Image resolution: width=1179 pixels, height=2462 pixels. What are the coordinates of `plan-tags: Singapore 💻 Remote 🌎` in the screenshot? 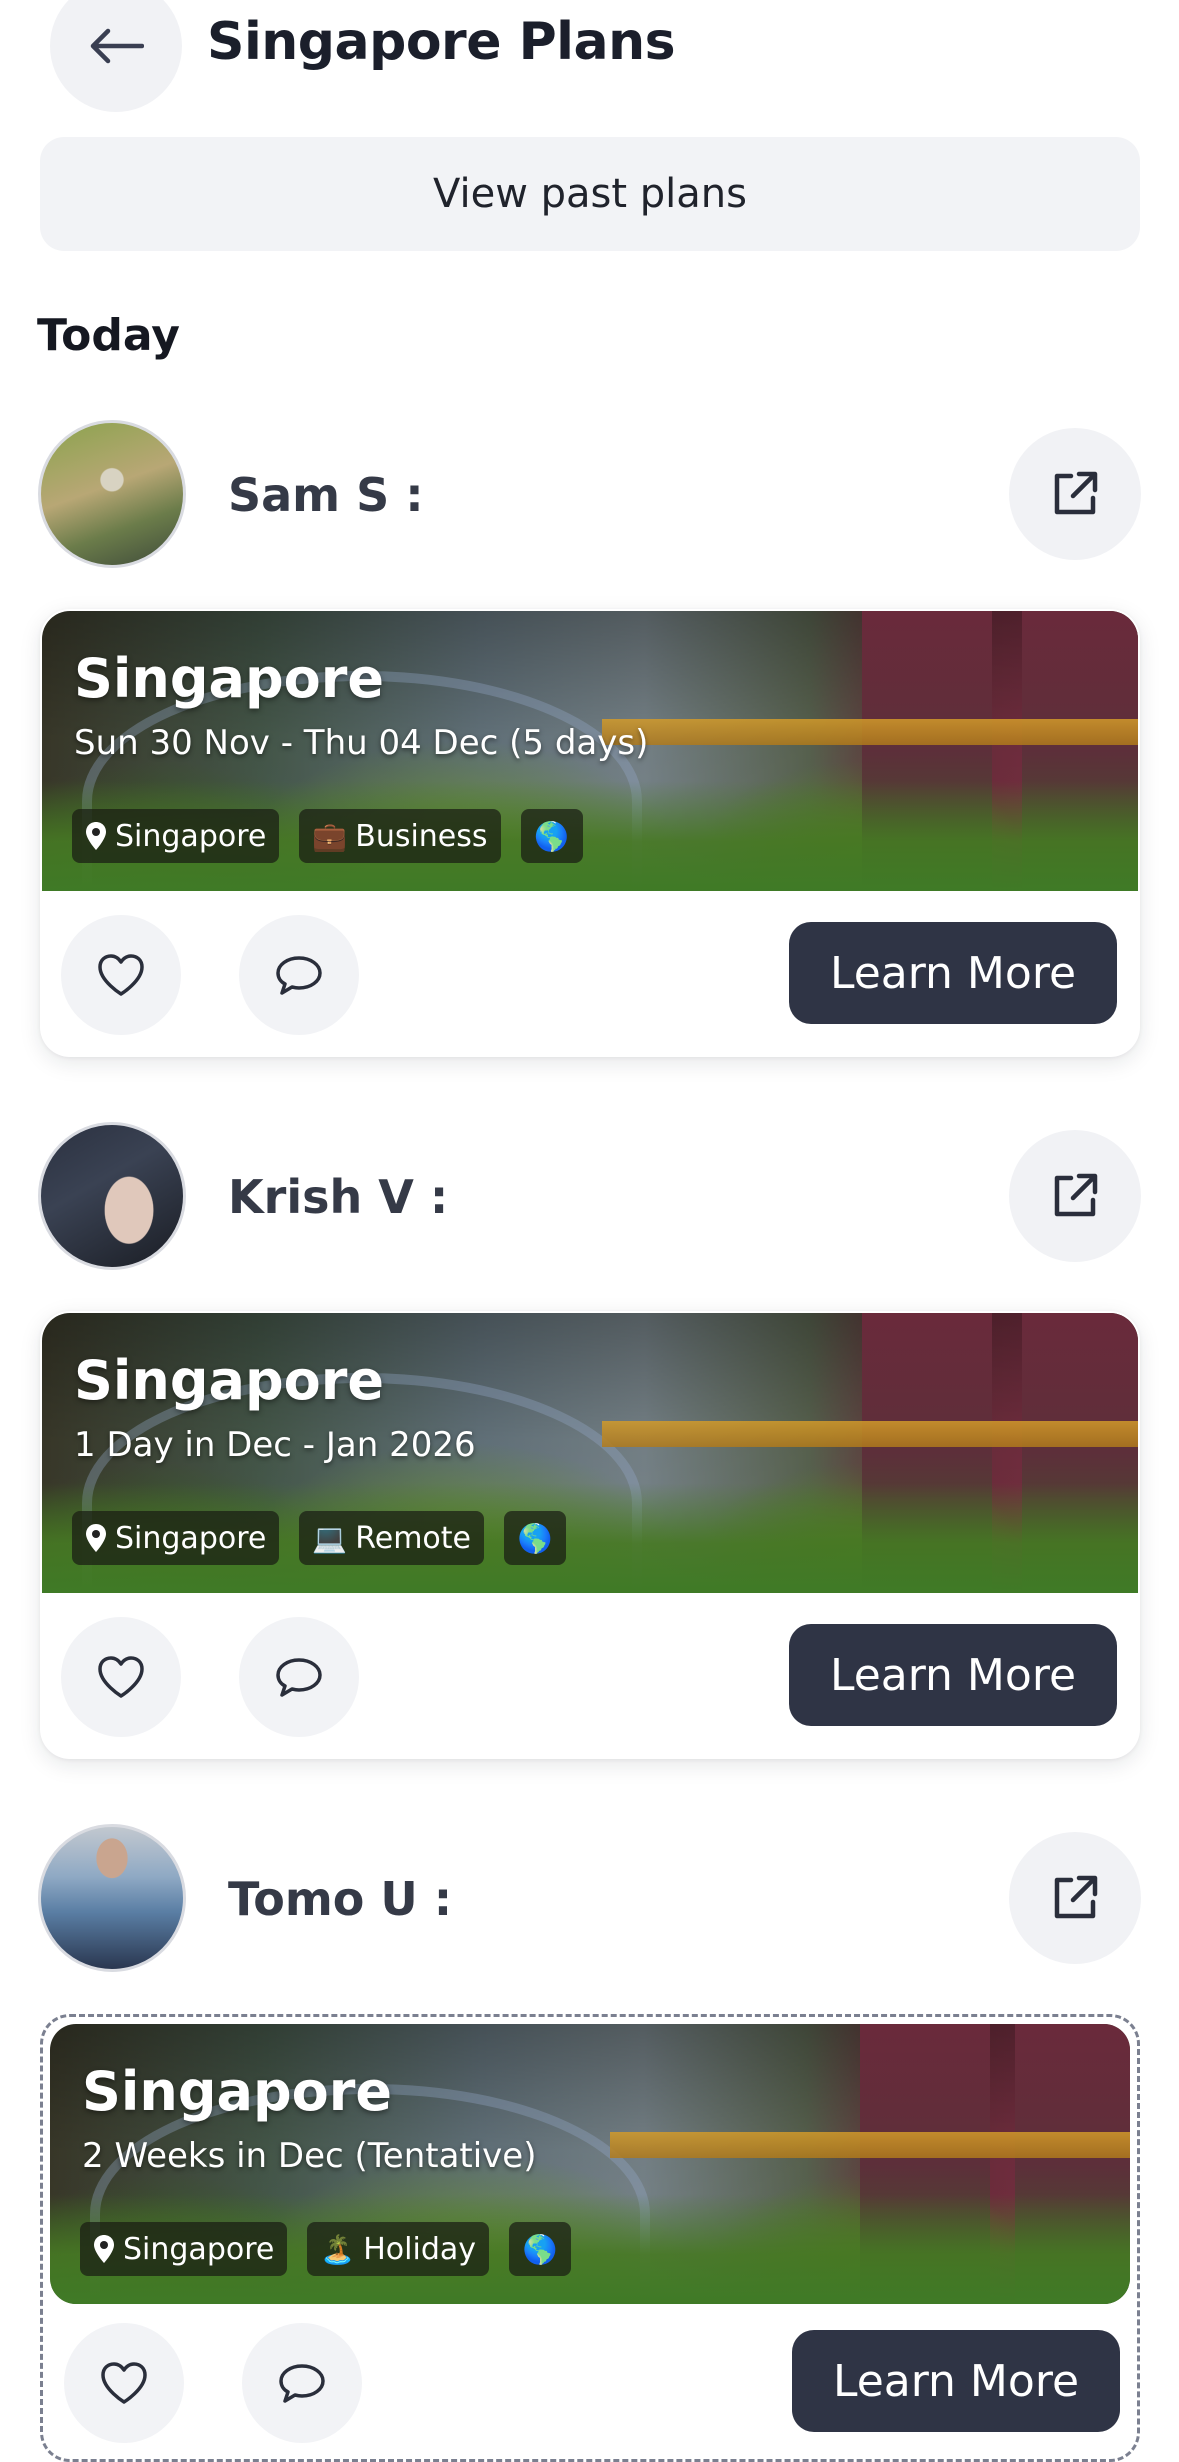 It's located at (319, 1538).